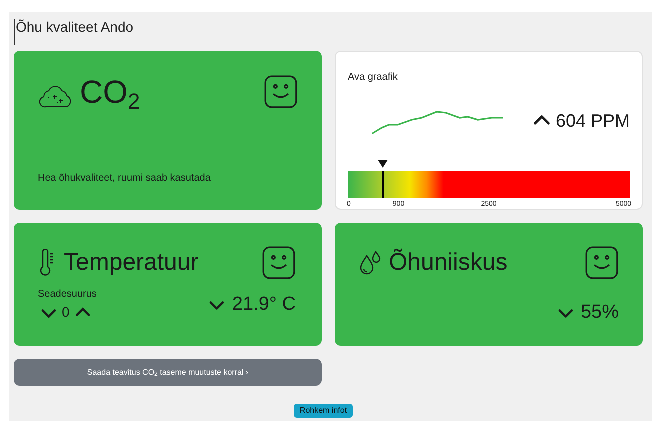  Describe the element at coordinates (599, 313) in the screenshot. I see `humidity-reading: 55%` at that location.